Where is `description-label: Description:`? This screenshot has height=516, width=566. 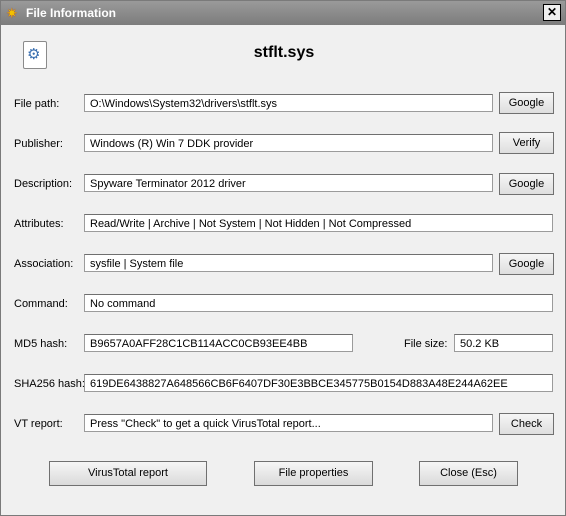
description-label: Description: is located at coordinates (43, 184).